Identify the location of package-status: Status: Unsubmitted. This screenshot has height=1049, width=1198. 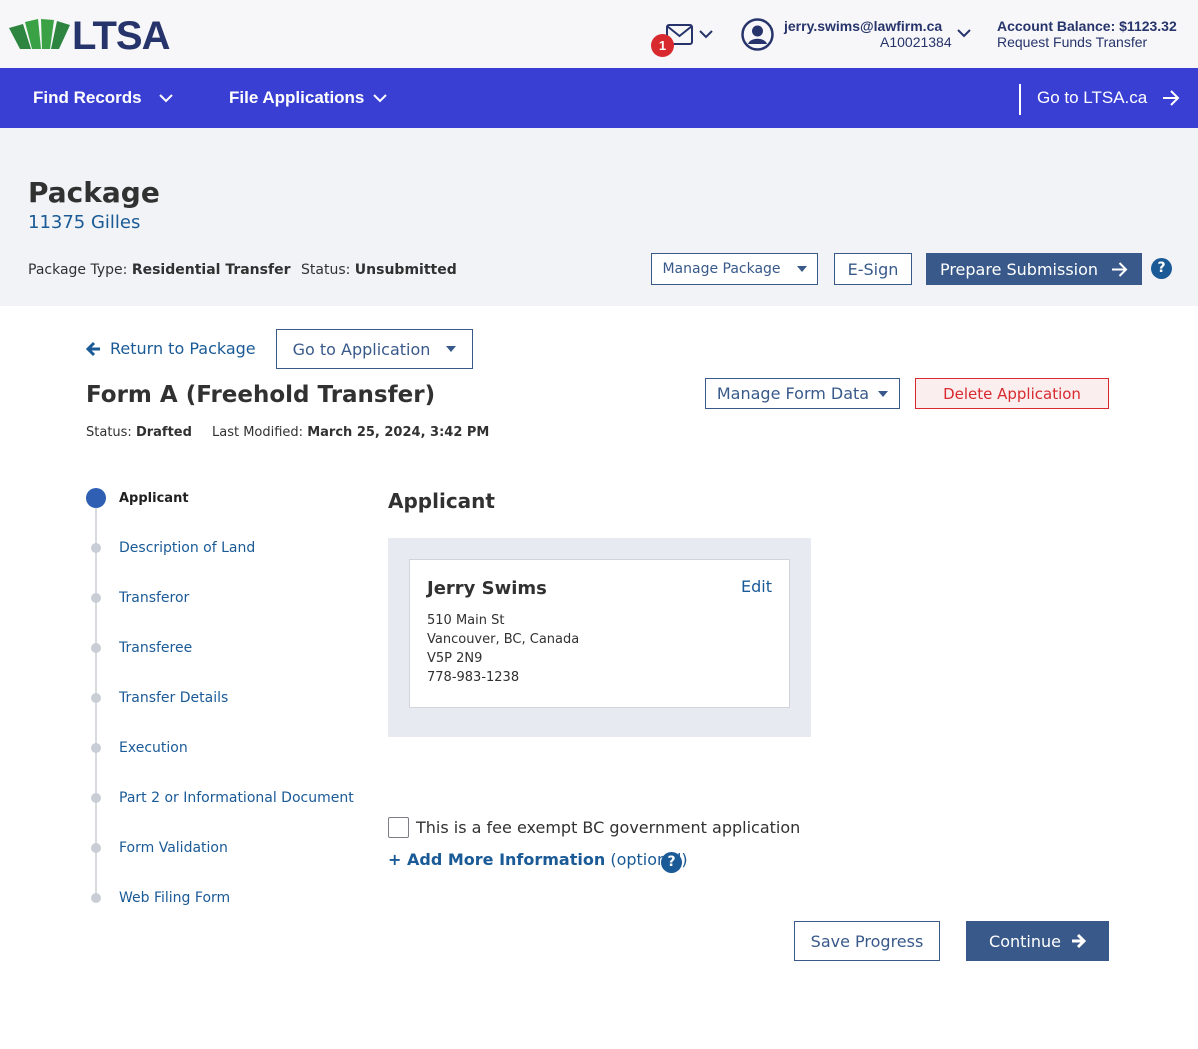
(379, 270).